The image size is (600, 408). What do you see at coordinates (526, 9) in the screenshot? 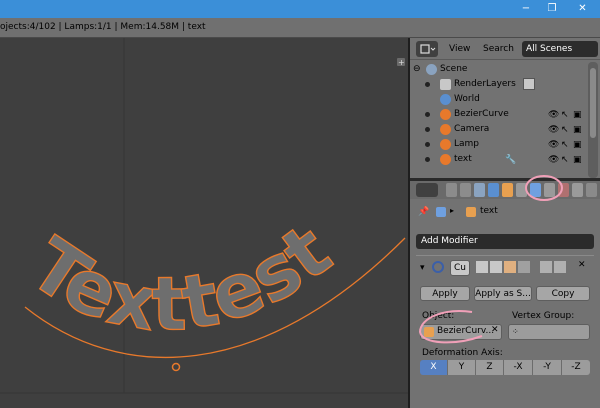
I see `minimize-button: −` at bounding box center [526, 9].